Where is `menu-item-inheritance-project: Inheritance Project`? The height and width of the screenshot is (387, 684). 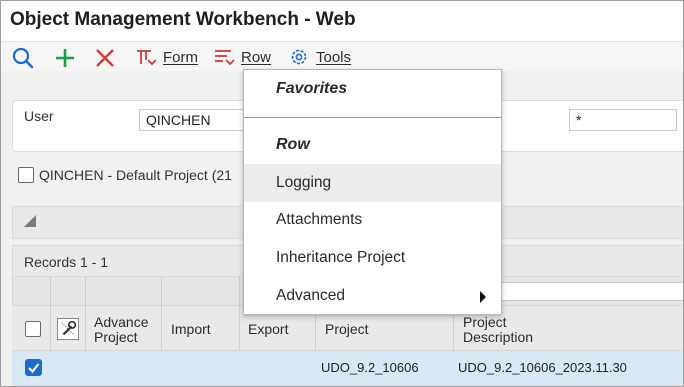
menu-item-inheritance-project: Inheritance Project is located at coordinates (372, 258).